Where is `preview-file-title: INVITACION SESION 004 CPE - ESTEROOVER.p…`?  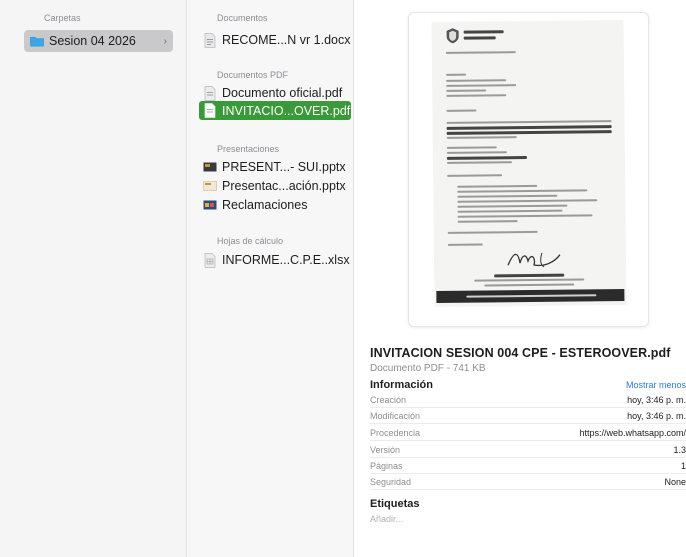 preview-file-title: INVITACION SESION 004 CPE - ESTEROOVER.p… is located at coordinates (520, 353).